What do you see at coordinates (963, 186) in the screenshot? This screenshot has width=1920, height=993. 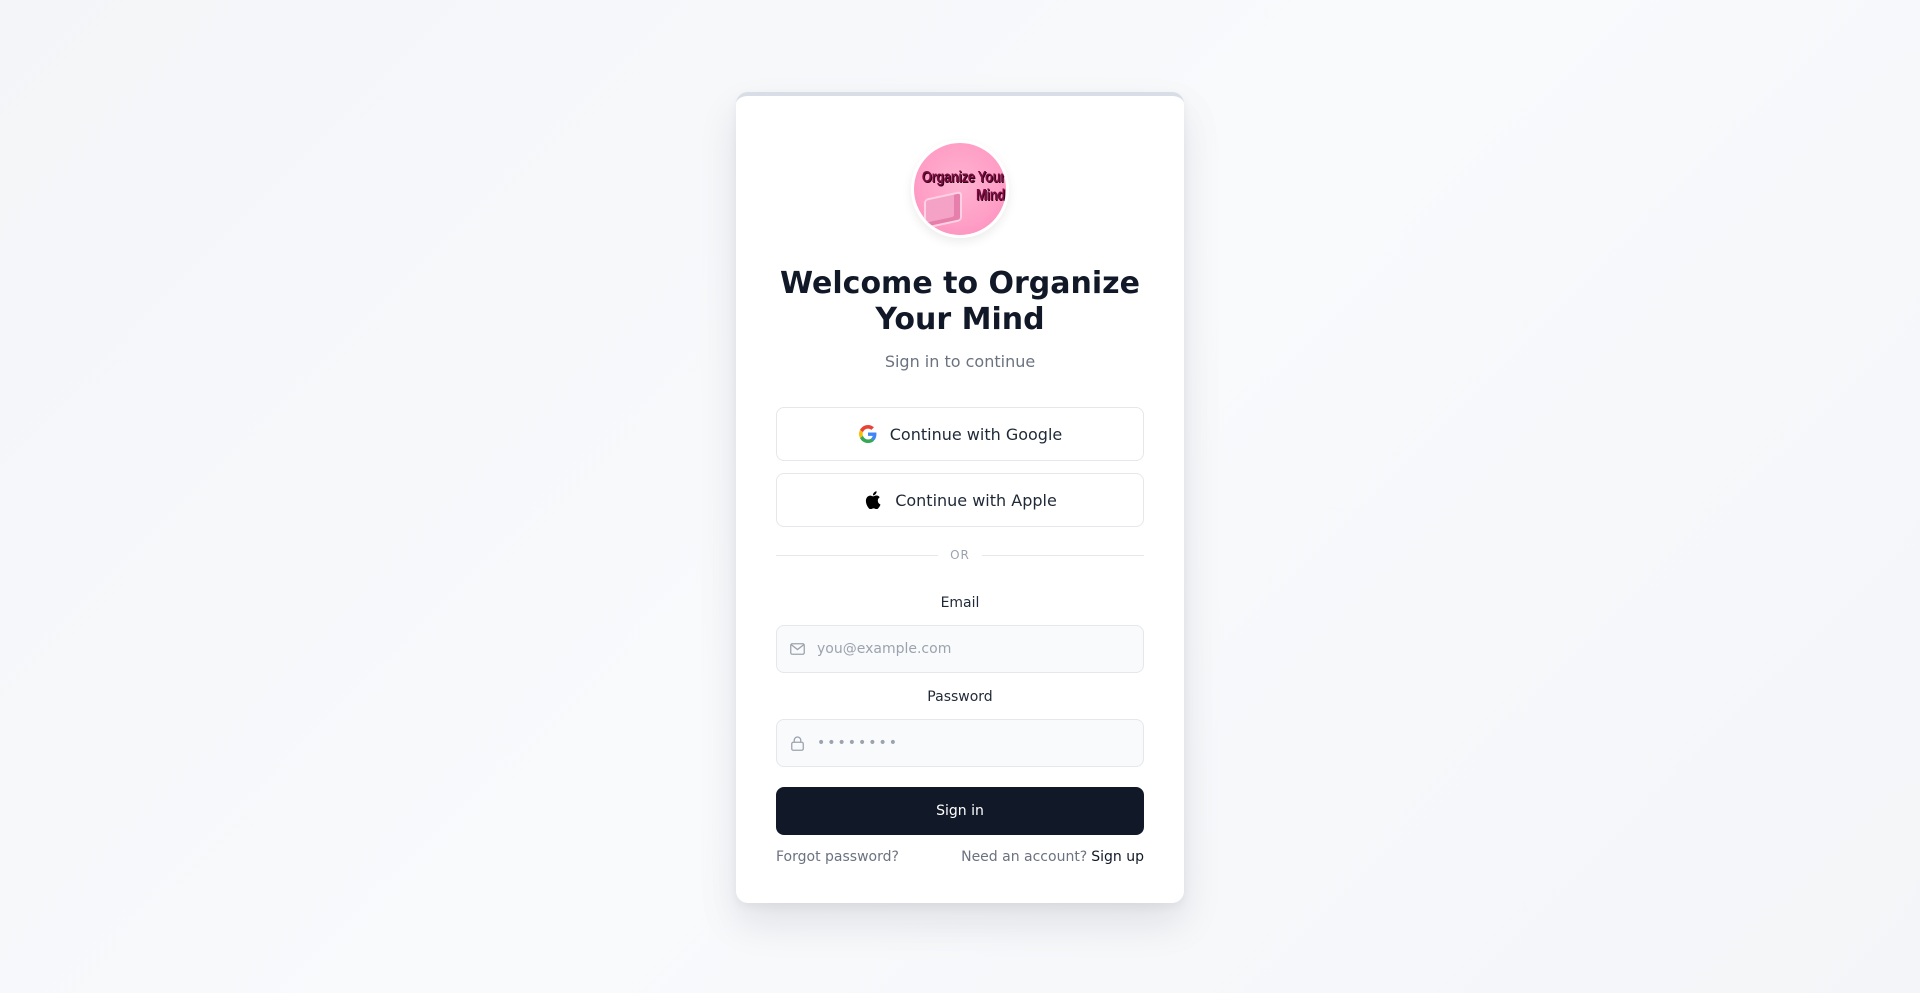 I see `logo-text: Organize Your Mind` at bounding box center [963, 186].